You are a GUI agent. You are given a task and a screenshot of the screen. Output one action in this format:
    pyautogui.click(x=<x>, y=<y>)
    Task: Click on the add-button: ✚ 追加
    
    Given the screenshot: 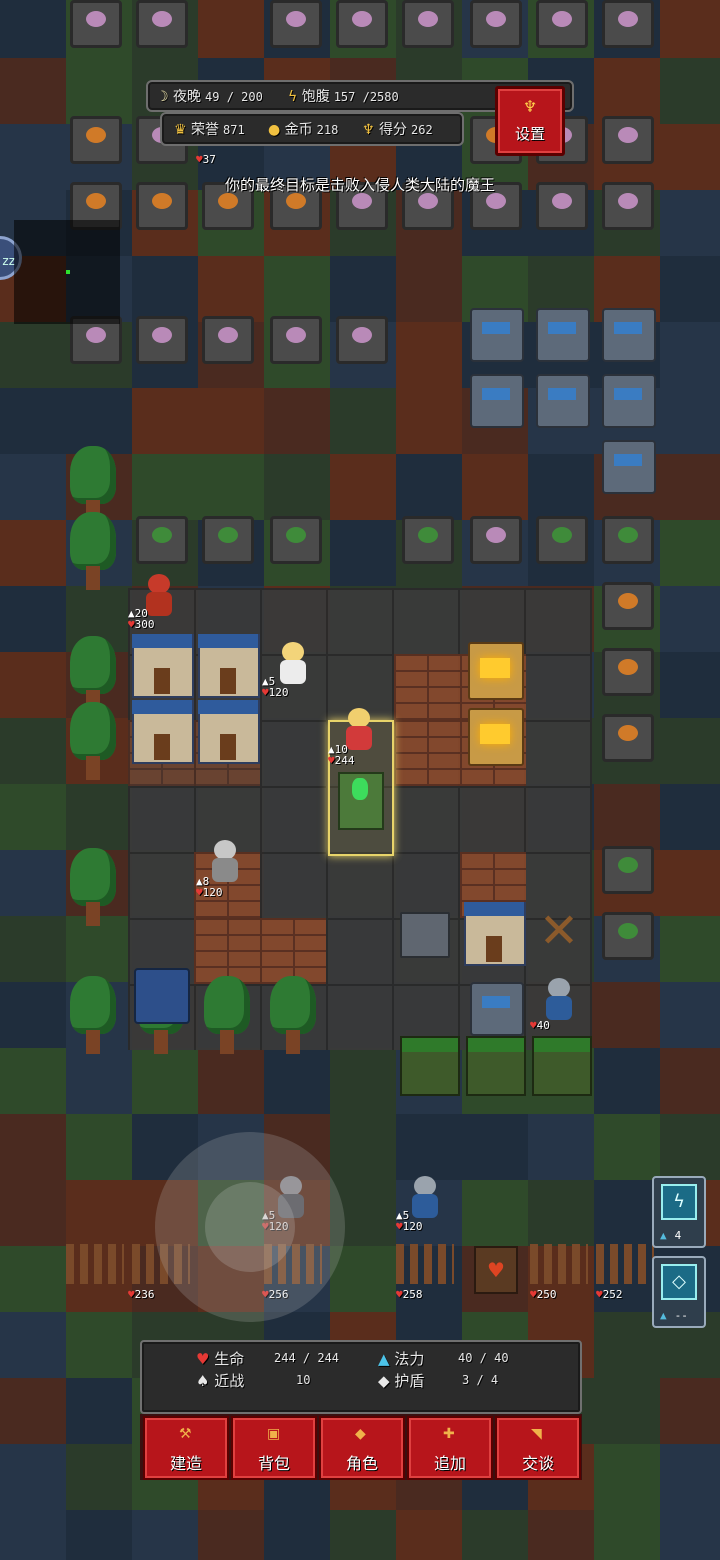 What is the action you would take?
    pyautogui.click(x=450, y=1448)
    